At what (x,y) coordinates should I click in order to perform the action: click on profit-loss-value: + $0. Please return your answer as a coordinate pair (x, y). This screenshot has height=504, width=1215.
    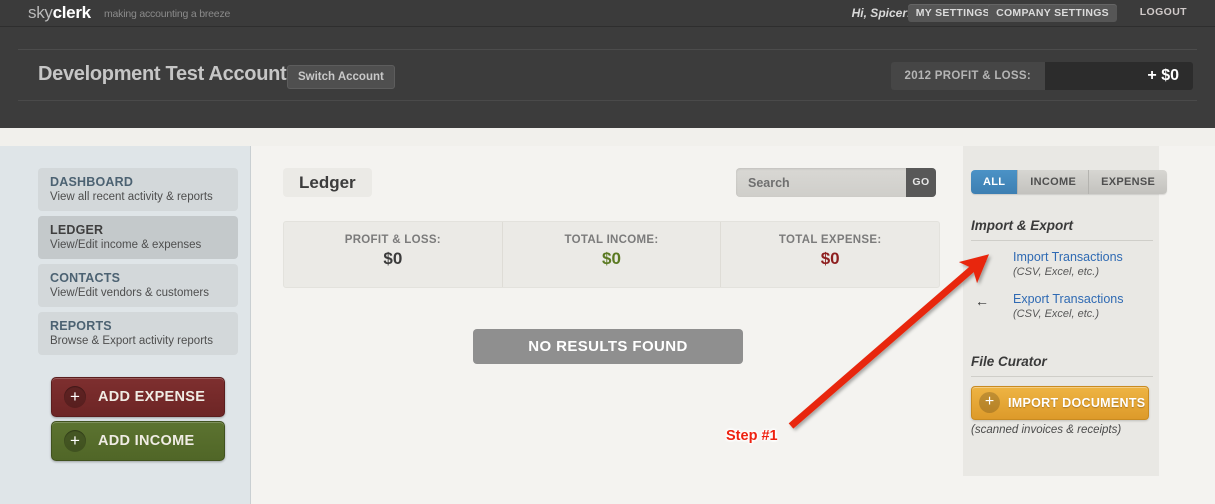
    Looking at the image, I should click on (1119, 76).